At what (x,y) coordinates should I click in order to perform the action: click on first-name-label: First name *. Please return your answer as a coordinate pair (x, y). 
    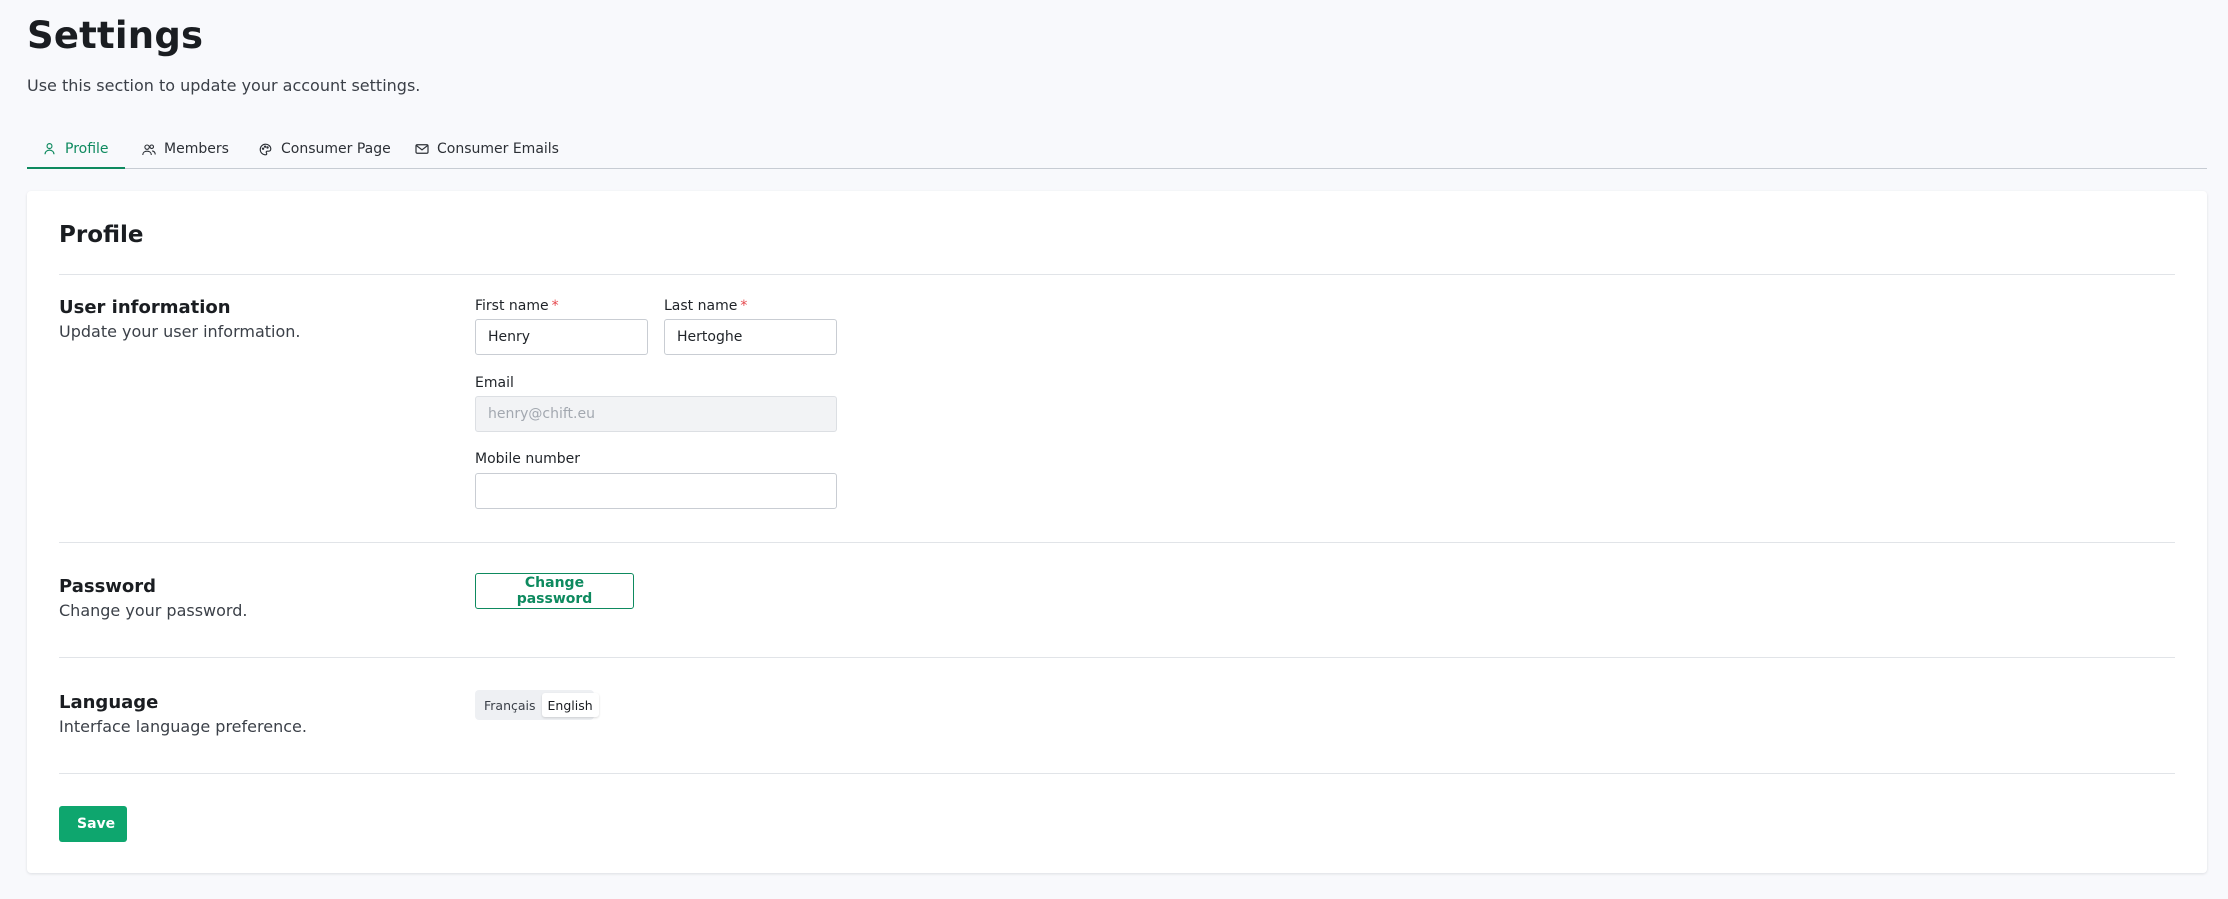
    Looking at the image, I should click on (517, 306).